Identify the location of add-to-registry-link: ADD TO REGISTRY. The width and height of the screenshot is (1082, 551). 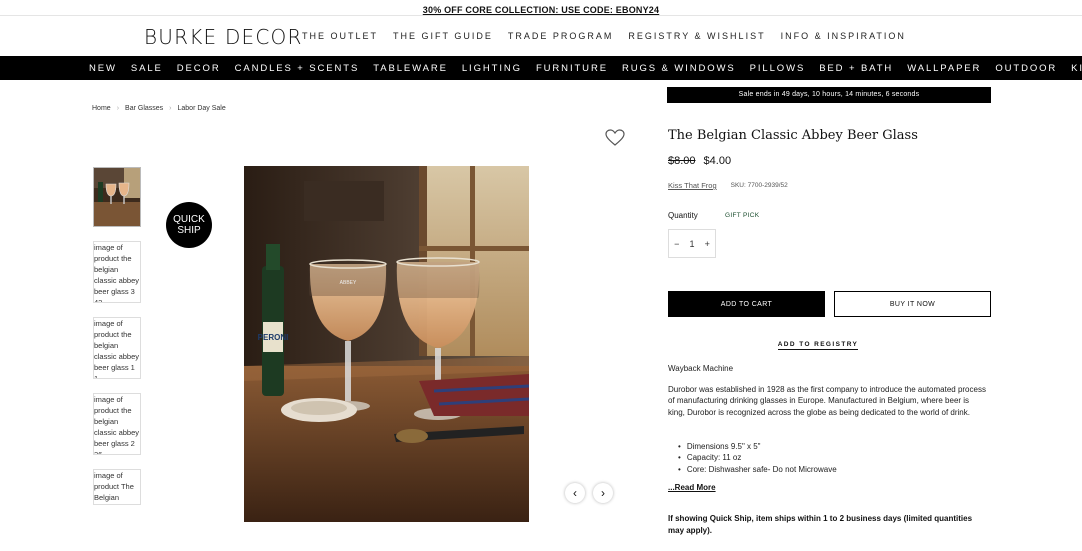
(818, 345).